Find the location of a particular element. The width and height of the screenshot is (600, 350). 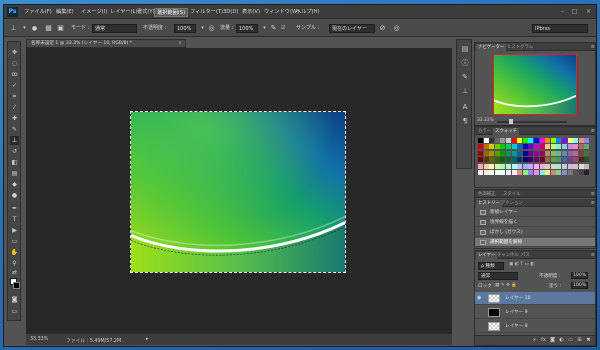

menu-help: ヘルプ(H) is located at coordinates (308, 12).